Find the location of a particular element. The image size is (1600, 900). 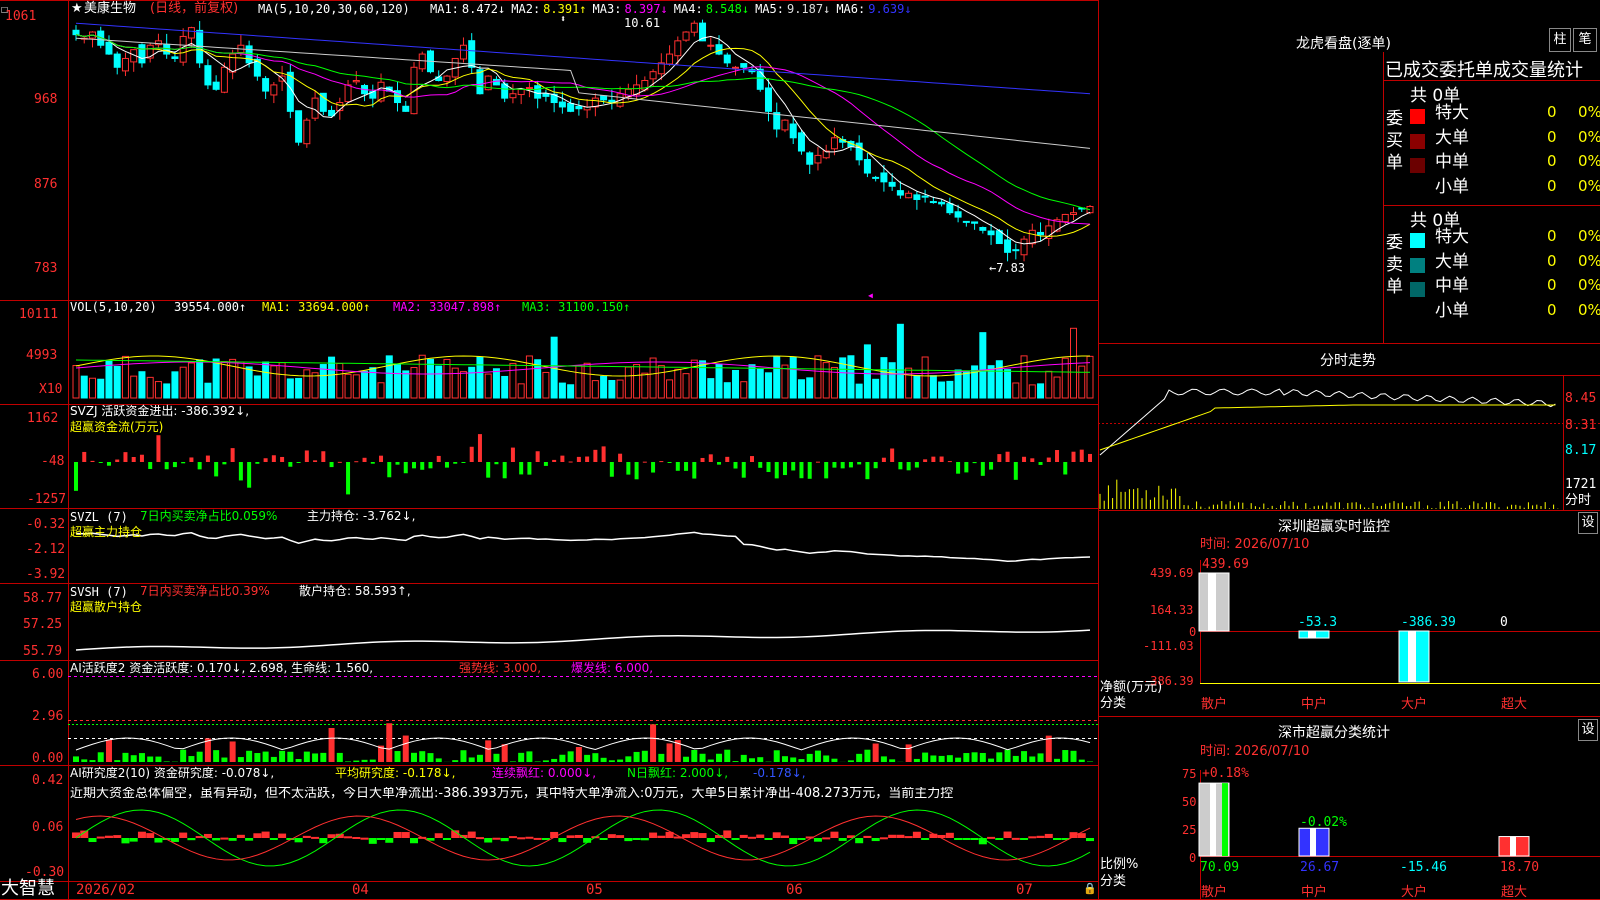

app-name: 大智慧 is located at coordinates (28, 889).